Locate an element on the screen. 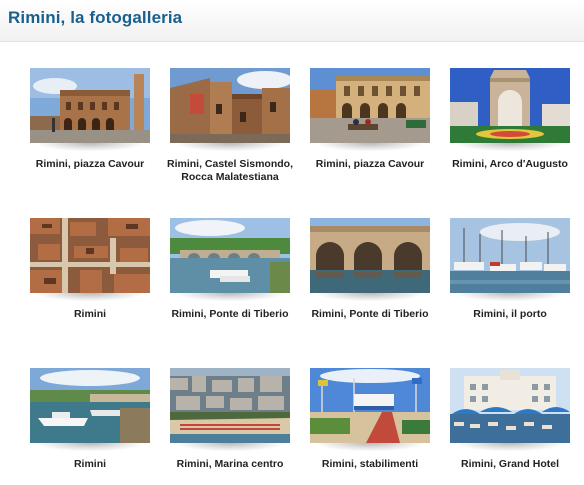  gallery-caption: Rimini, Marina centro is located at coordinates (230, 464).